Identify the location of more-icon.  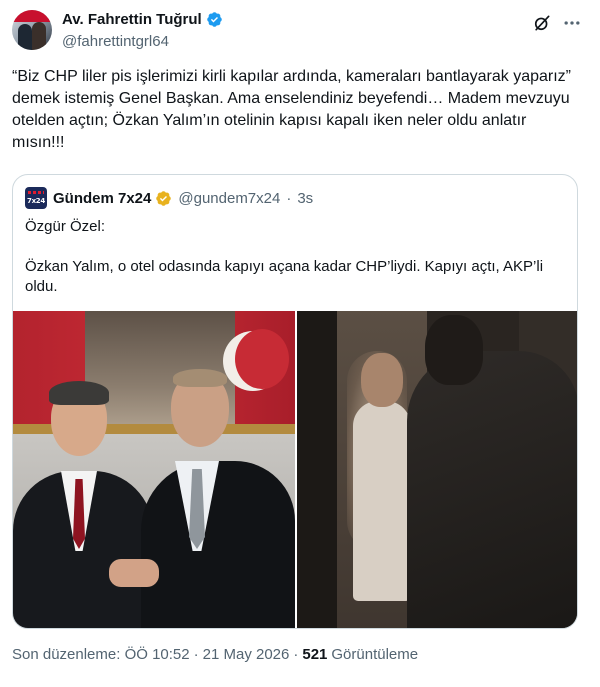
(572, 23).